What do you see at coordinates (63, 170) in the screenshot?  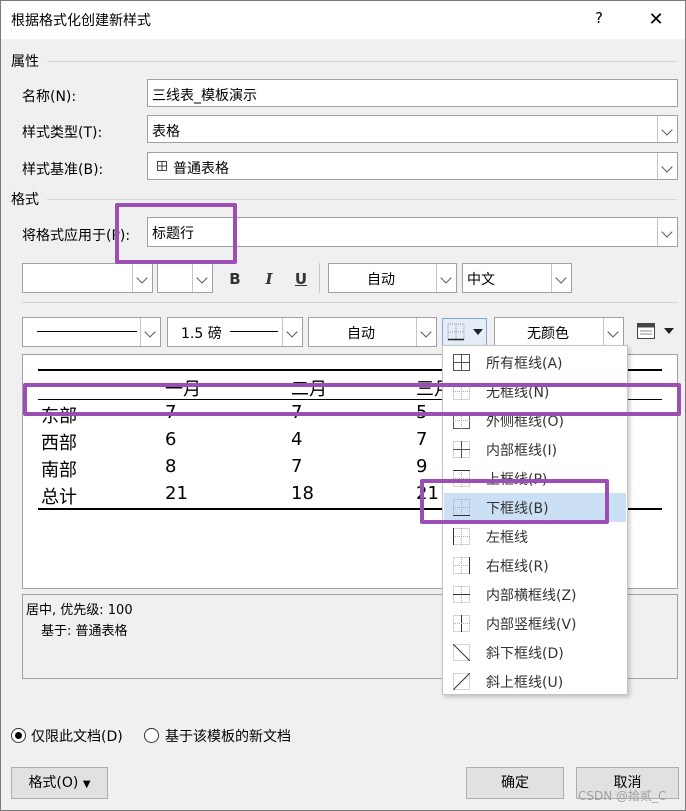 I see `style-base-label: 样式基准(B):` at bounding box center [63, 170].